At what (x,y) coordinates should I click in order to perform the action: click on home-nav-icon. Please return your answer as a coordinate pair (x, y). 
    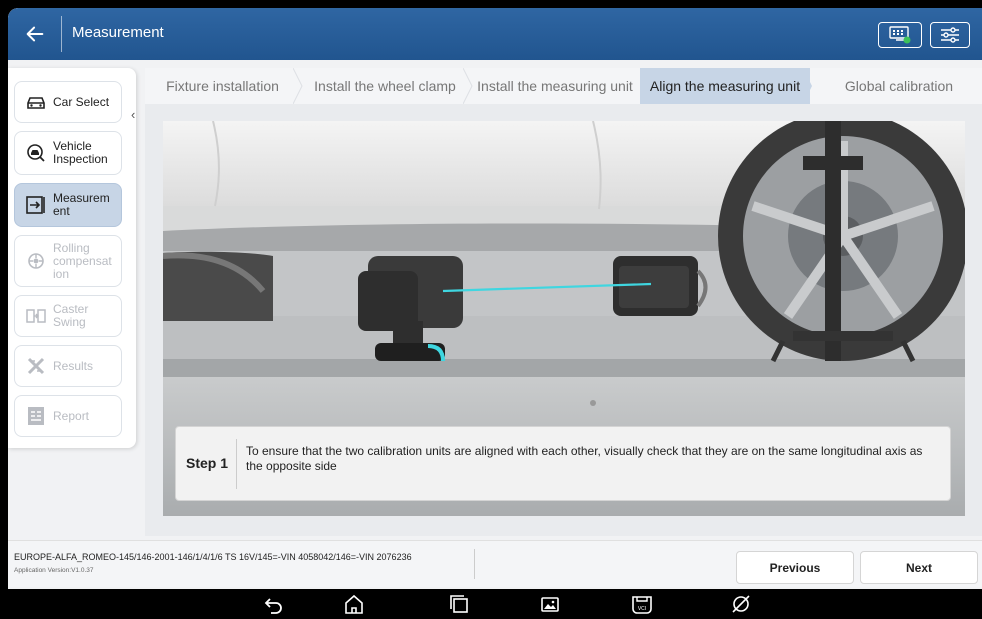
    Looking at the image, I should click on (354, 604).